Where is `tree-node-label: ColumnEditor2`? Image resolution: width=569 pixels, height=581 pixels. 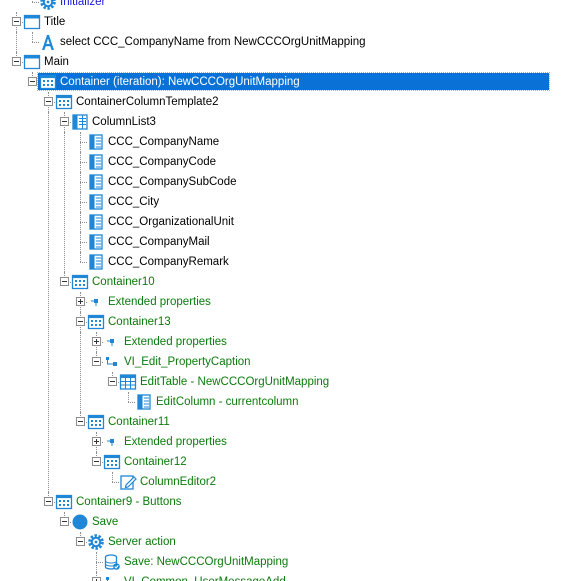
tree-node-label: ColumnEditor2 is located at coordinates (178, 482).